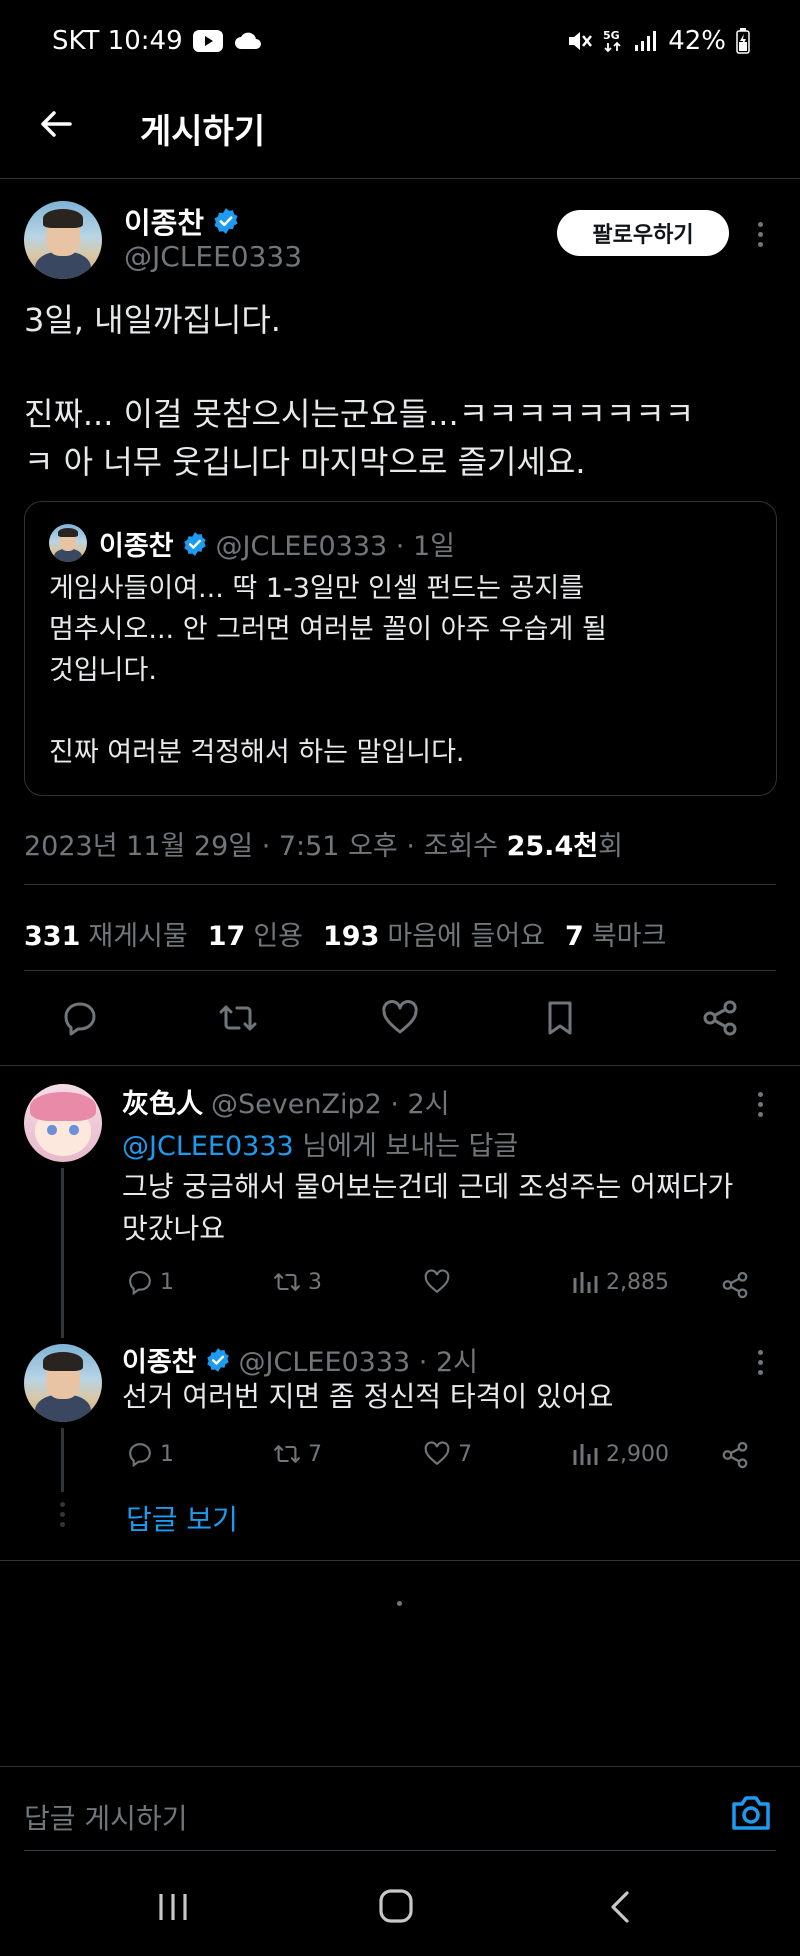 The width and height of the screenshot is (800, 1956). I want to click on reply2-reply-action: 1, so click(150, 1454).